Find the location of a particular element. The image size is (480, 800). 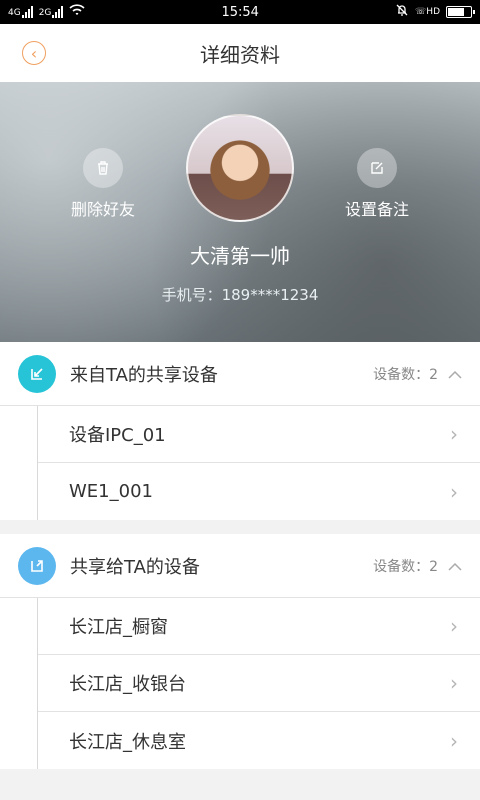

device-count-shared: 设备数：2 is located at coordinates (405, 566).